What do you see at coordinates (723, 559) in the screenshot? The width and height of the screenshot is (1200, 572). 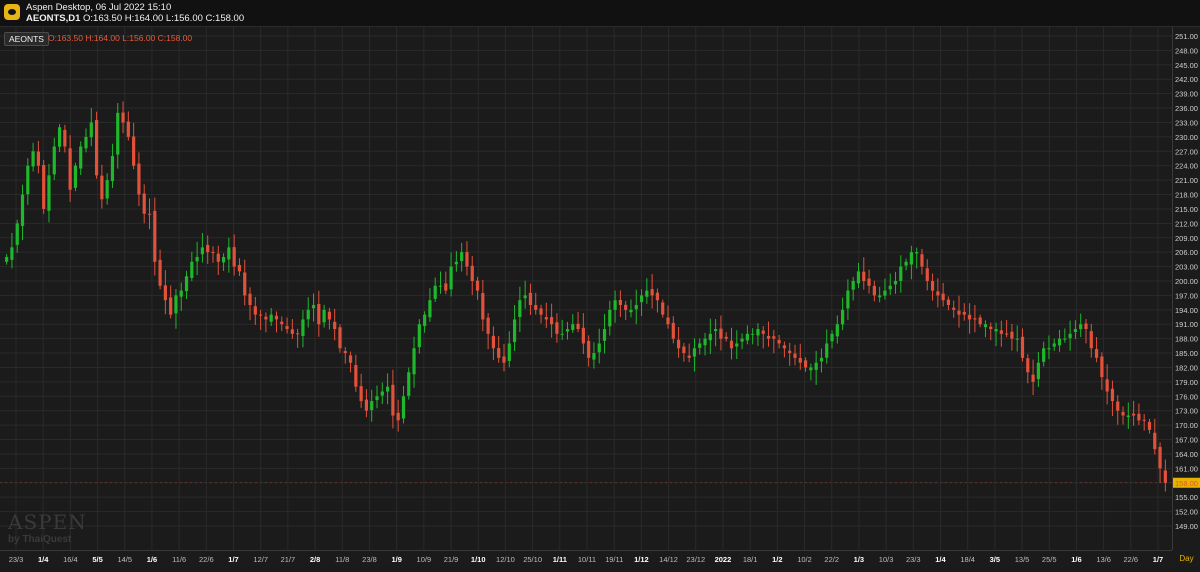 I see `time-tick-label: 2022` at bounding box center [723, 559].